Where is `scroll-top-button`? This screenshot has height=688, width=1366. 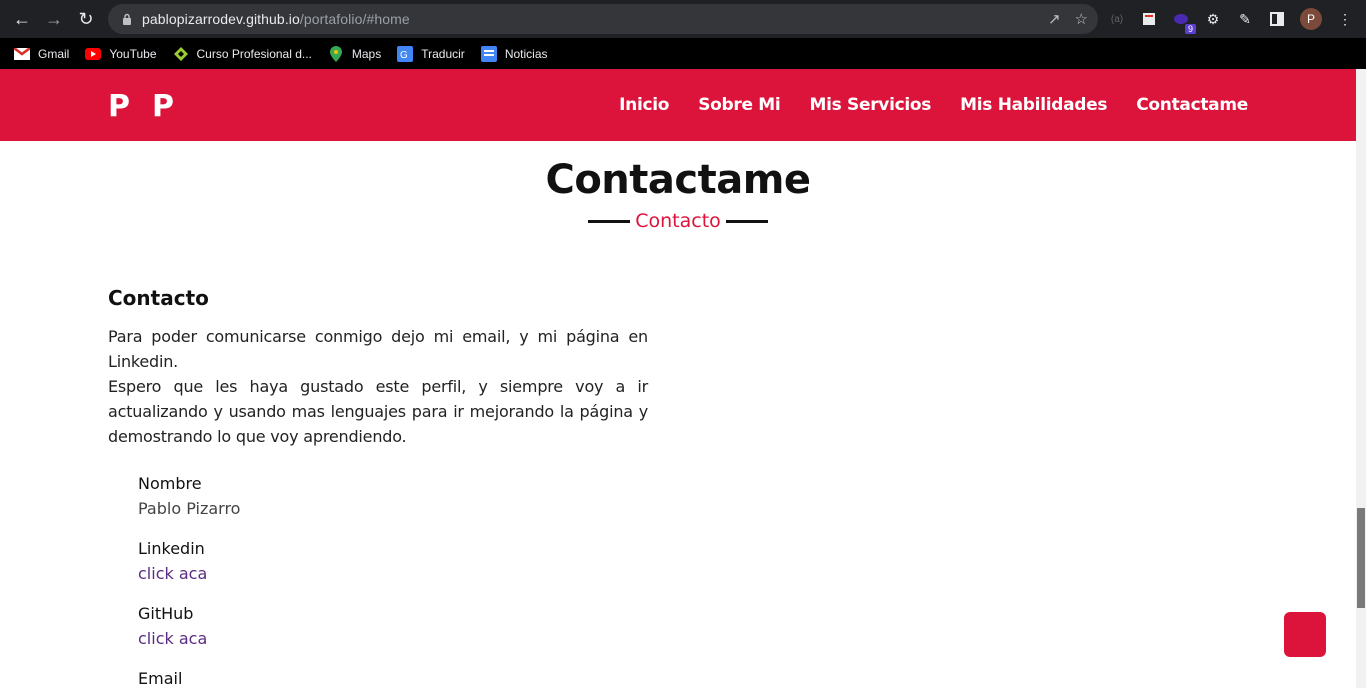 scroll-top-button is located at coordinates (1305, 634).